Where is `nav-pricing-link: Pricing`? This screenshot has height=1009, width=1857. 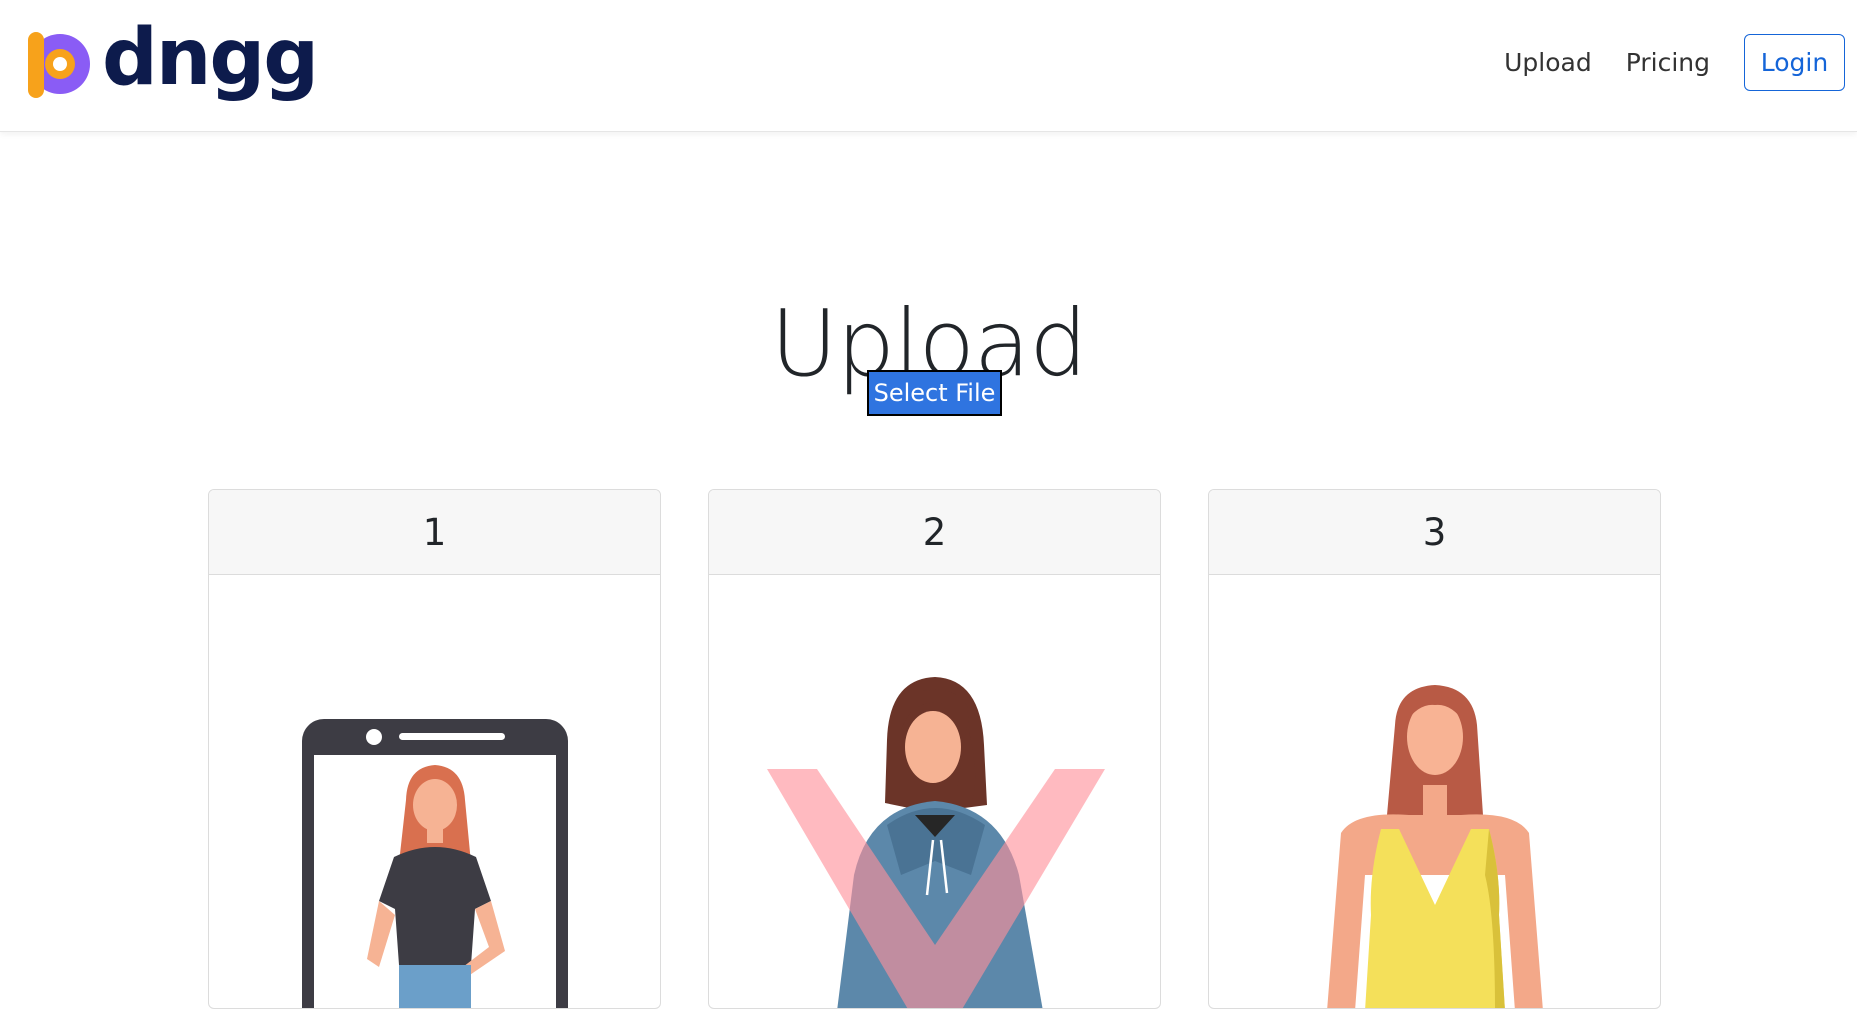
nav-pricing-link: Pricing is located at coordinates (1668, 62).